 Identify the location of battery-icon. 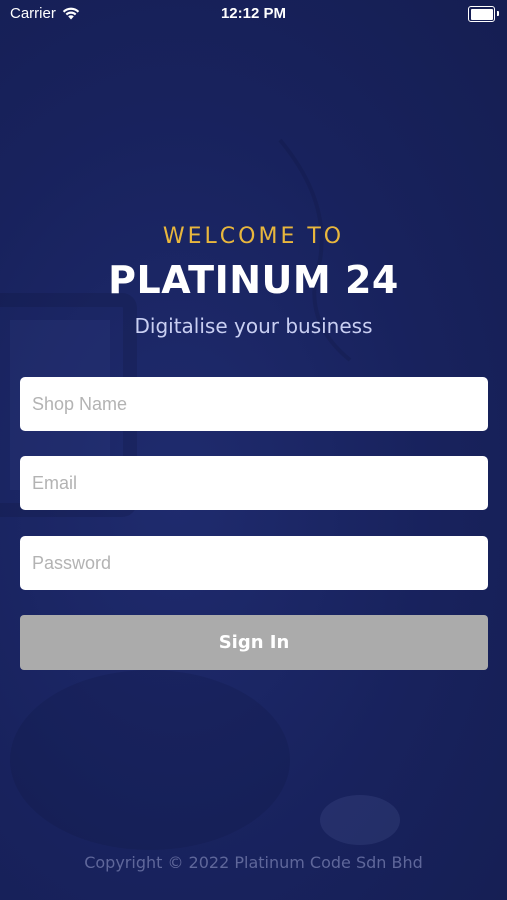
(483, 14).